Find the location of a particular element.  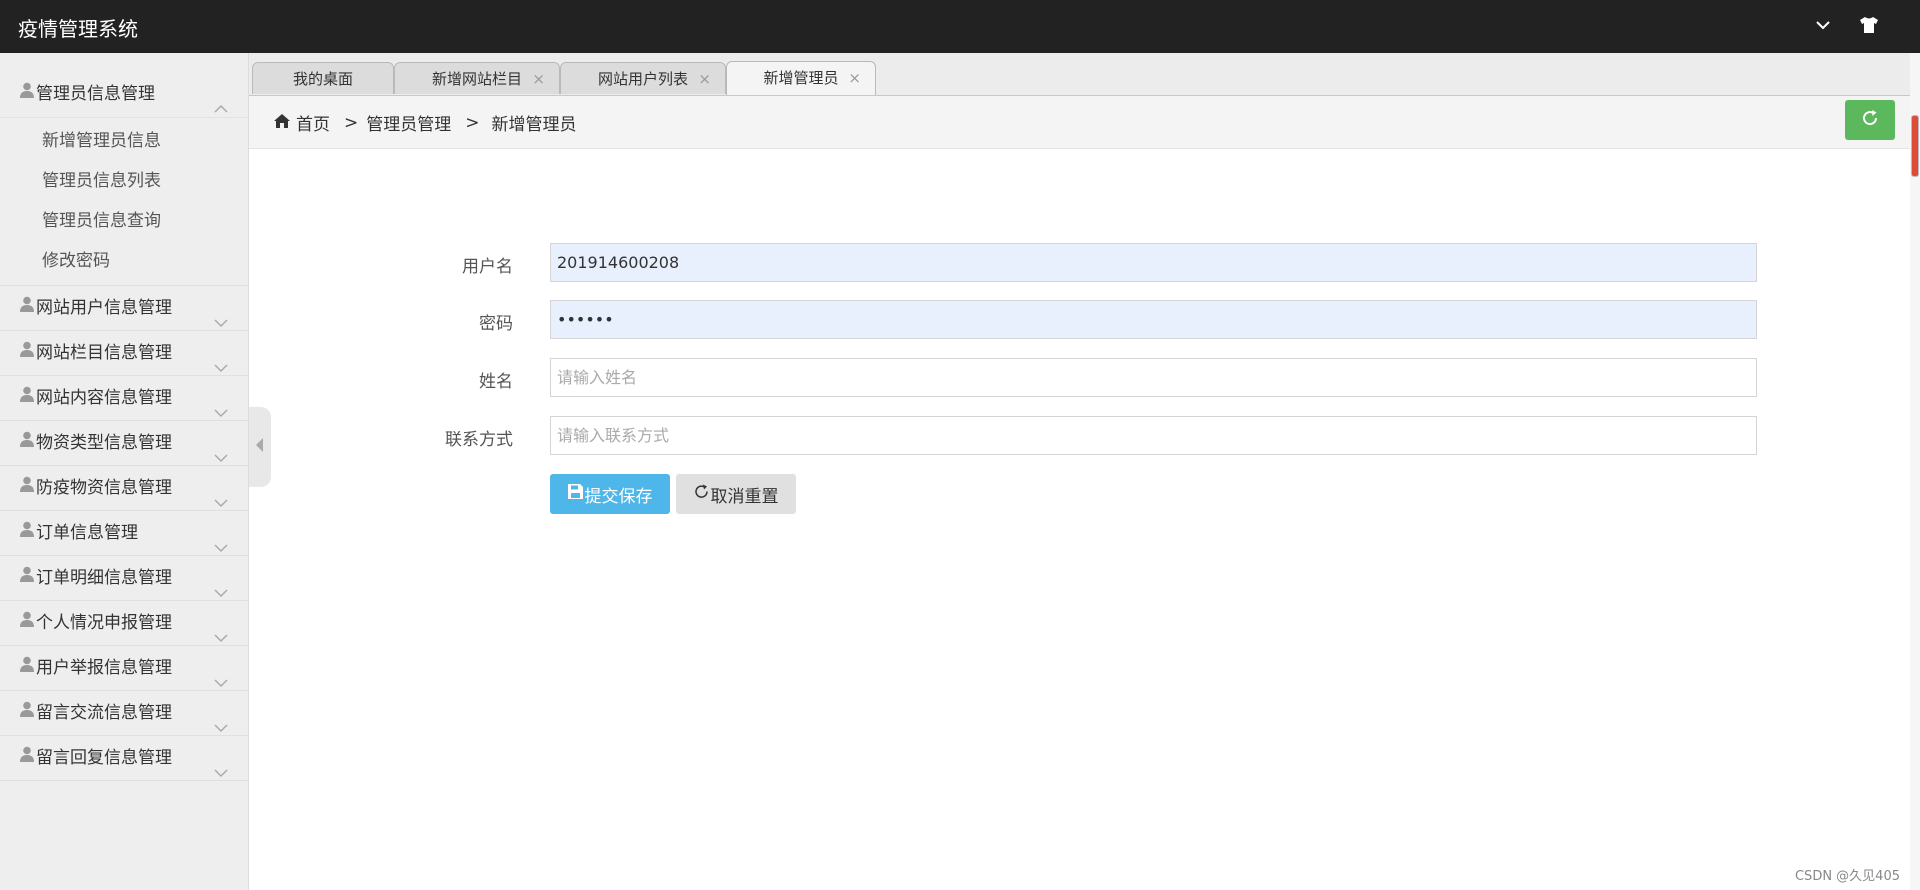

menu-head-admin: 管理员信息管理 is located at coordinates (124, 94).